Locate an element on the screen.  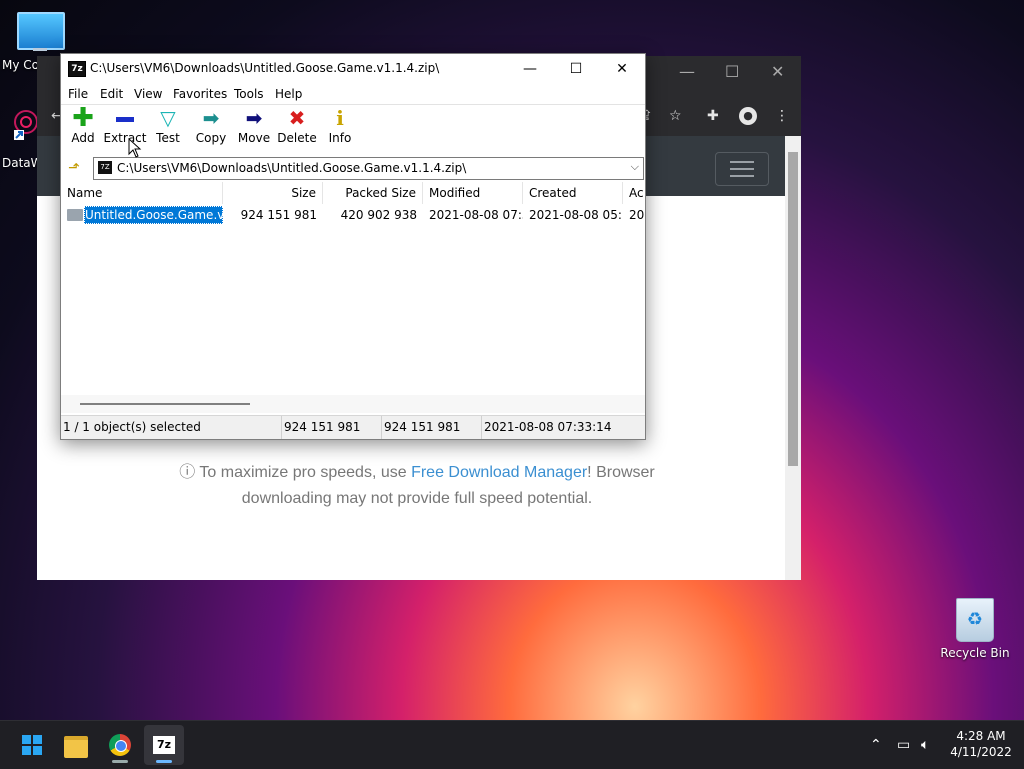
minimize-button: — is located at coordinates (530, 69).